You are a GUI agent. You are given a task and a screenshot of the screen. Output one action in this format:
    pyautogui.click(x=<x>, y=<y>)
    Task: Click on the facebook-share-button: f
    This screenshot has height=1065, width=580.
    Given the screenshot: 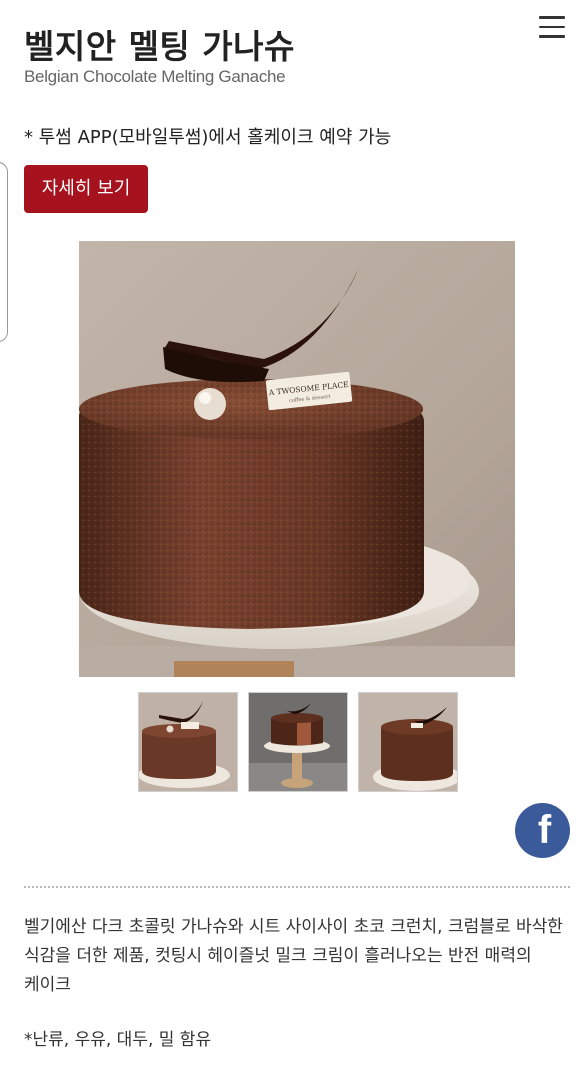 What is the action you would take?
    pyautogui.click(x=542, y=830)
    